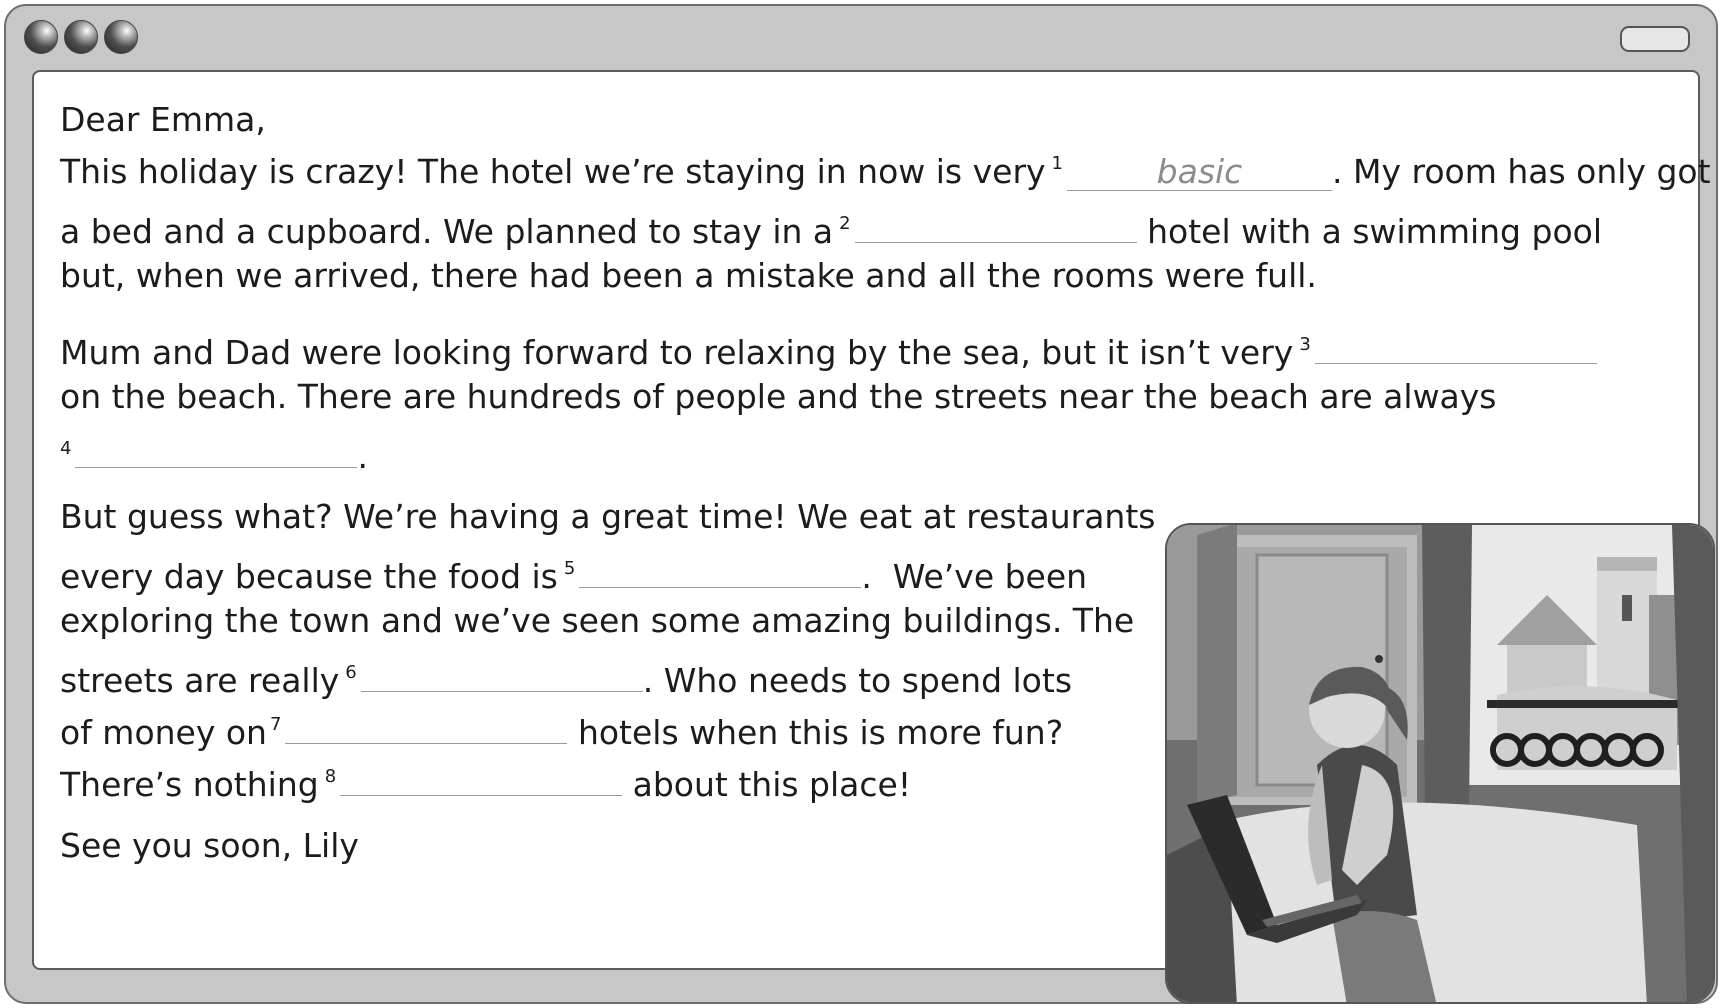 This screenshot has width=1722, height=1008. I want to click on gap-8-field, so click(481, 776).